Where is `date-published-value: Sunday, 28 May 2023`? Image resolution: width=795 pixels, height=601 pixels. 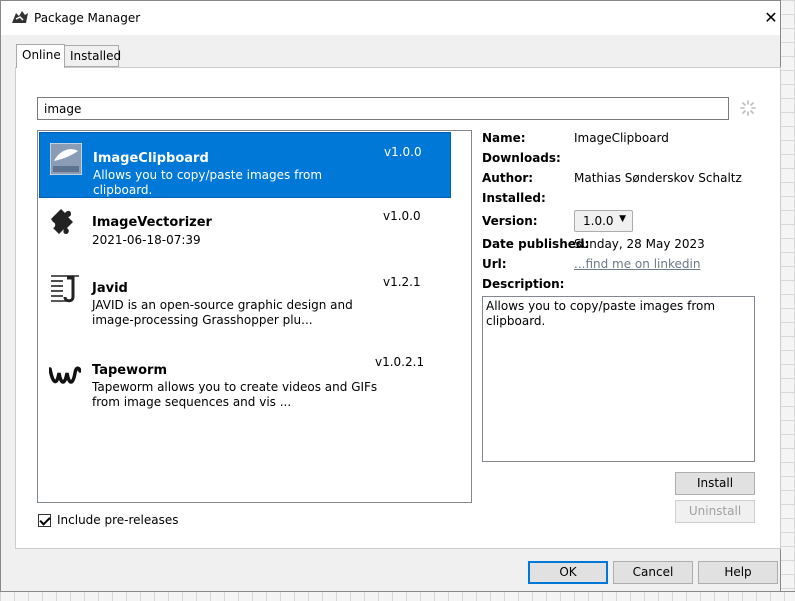
date-published-value: Sunday, 28 May 2023 is located at coordinates (639, 244).